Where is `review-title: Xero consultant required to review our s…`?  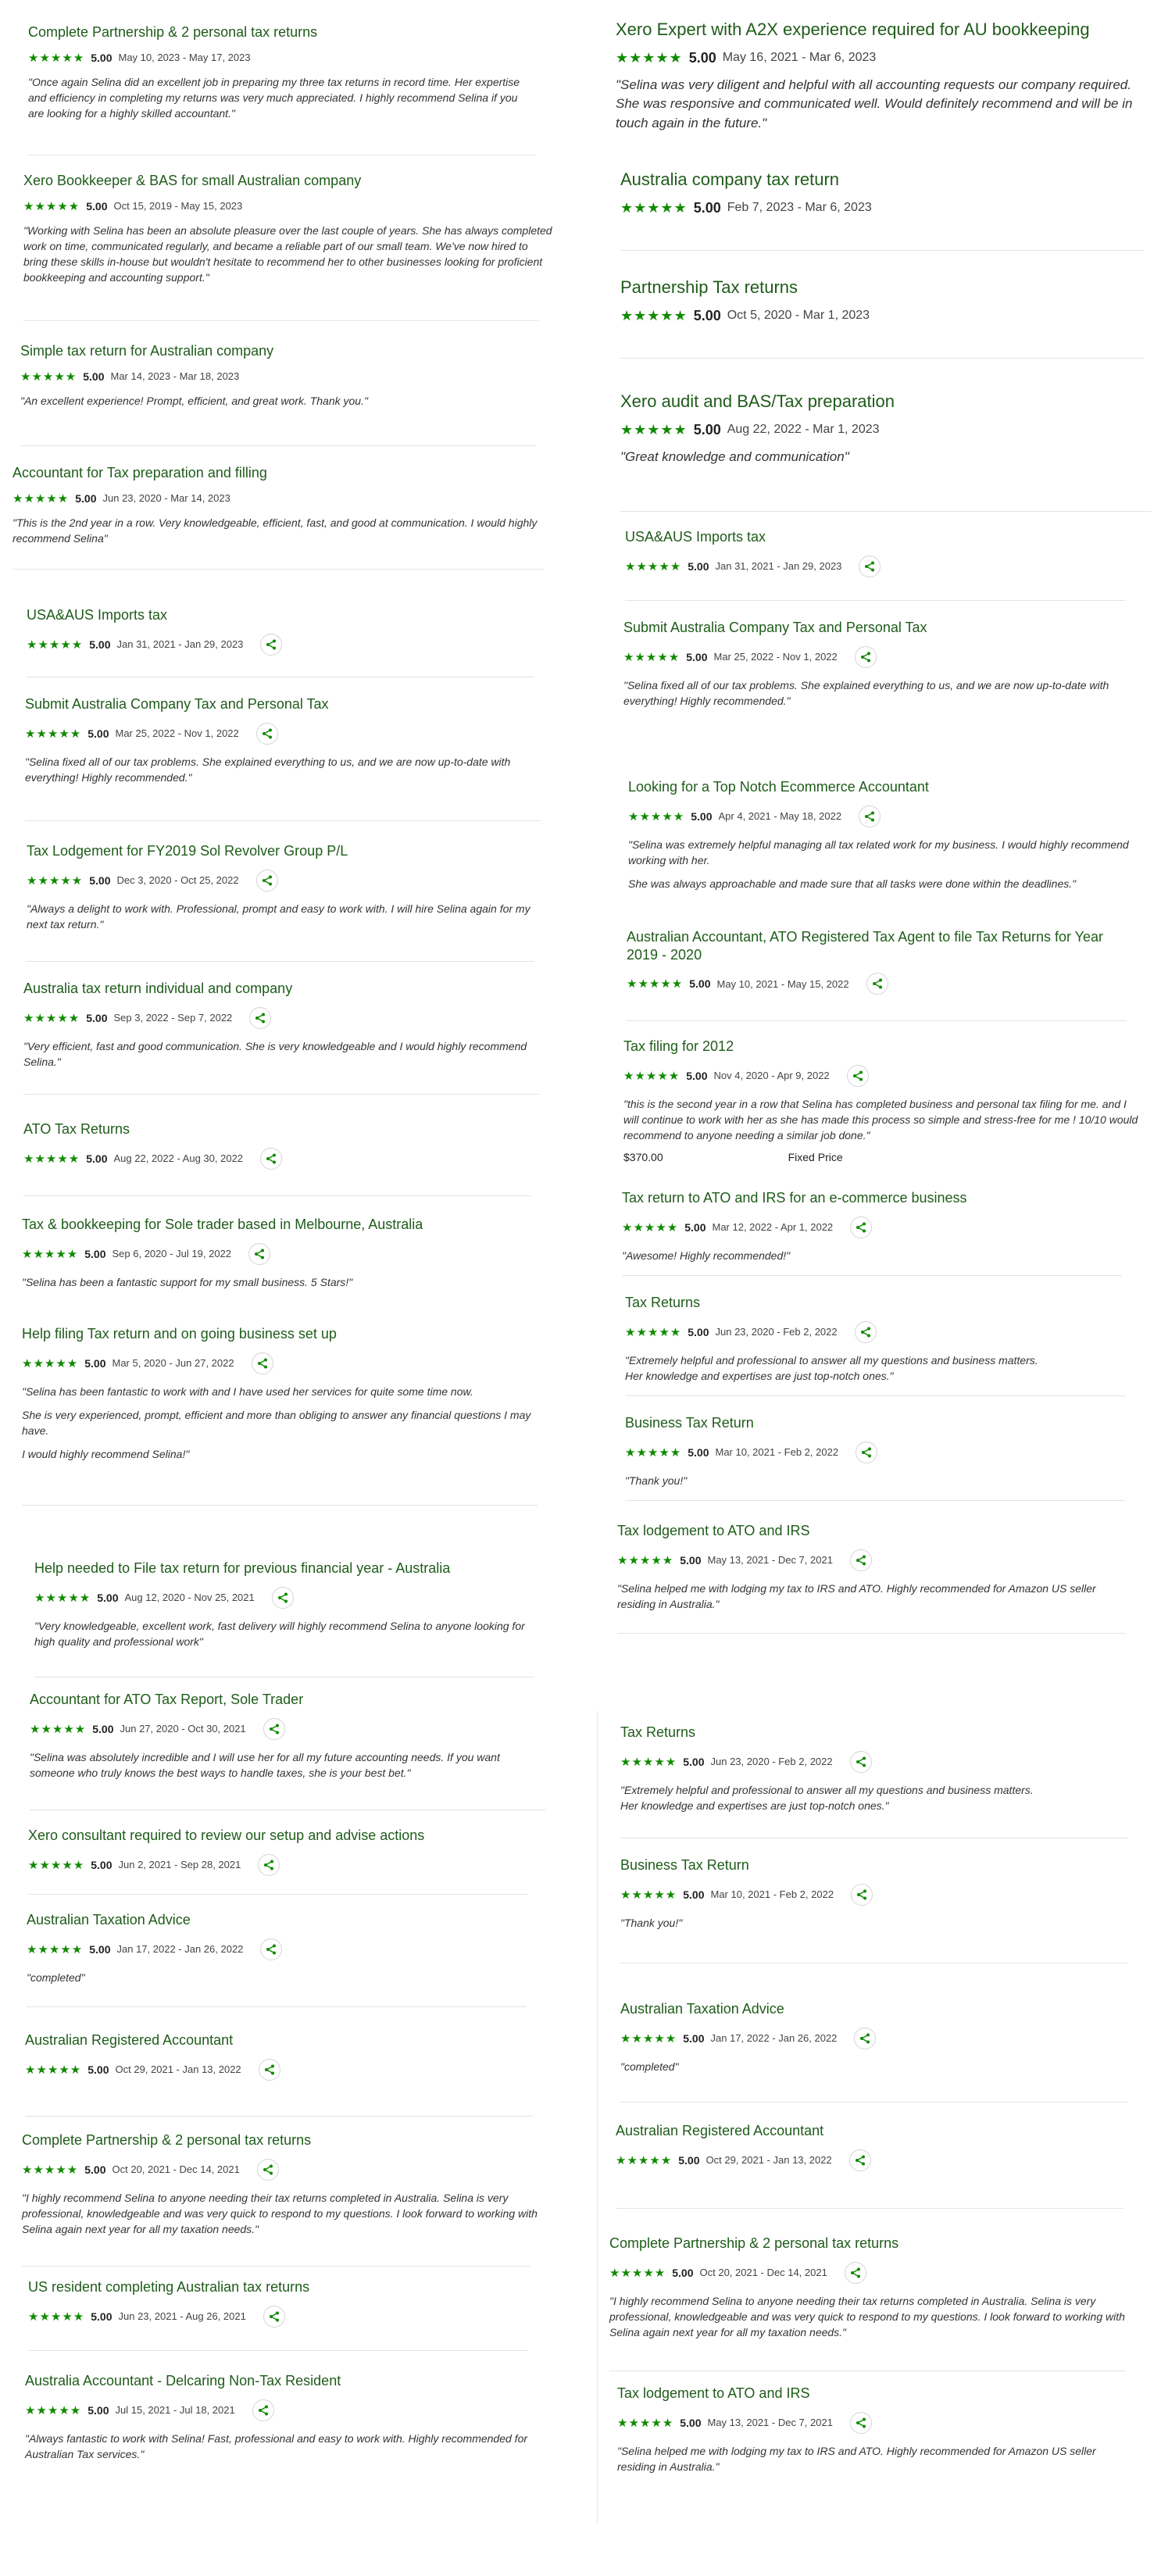 review-title: Xero consultant required to review our s… is located at coordinates (227, 1835).